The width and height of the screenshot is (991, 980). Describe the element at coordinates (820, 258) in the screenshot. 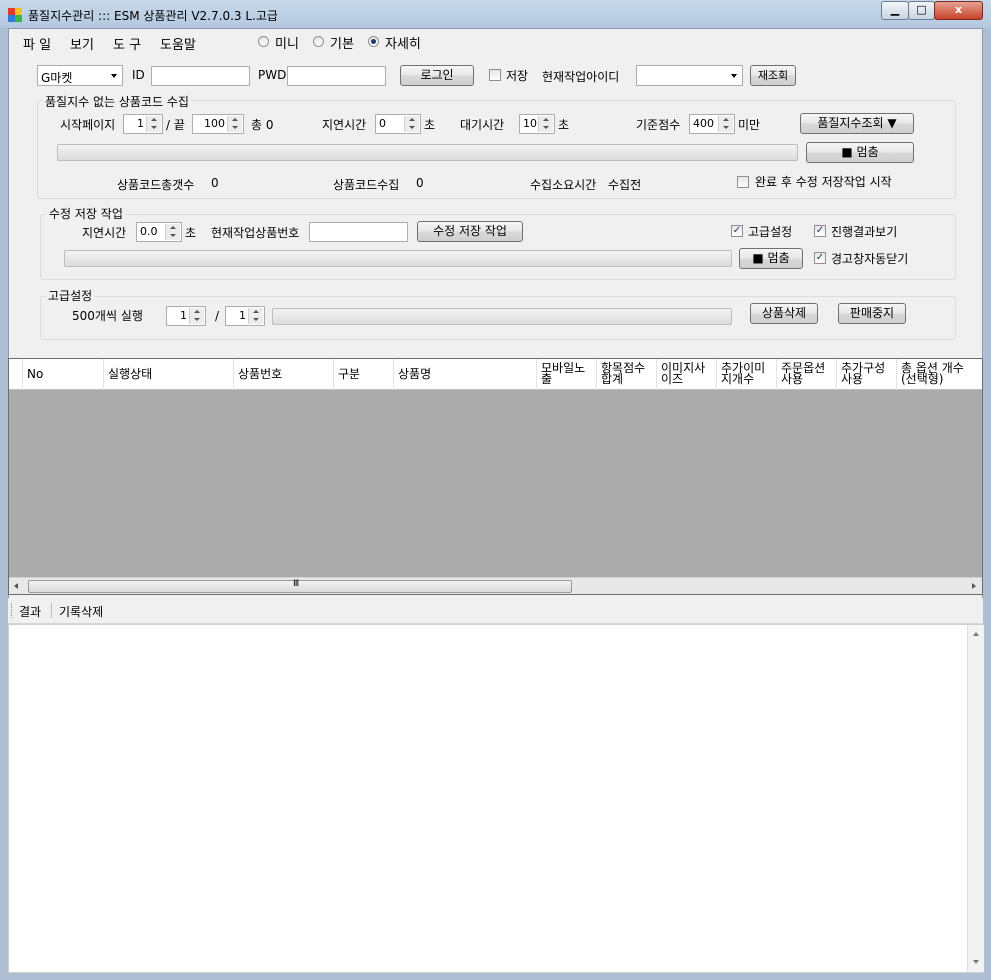

I see `auto-close-checkbox: ✓` at that location.